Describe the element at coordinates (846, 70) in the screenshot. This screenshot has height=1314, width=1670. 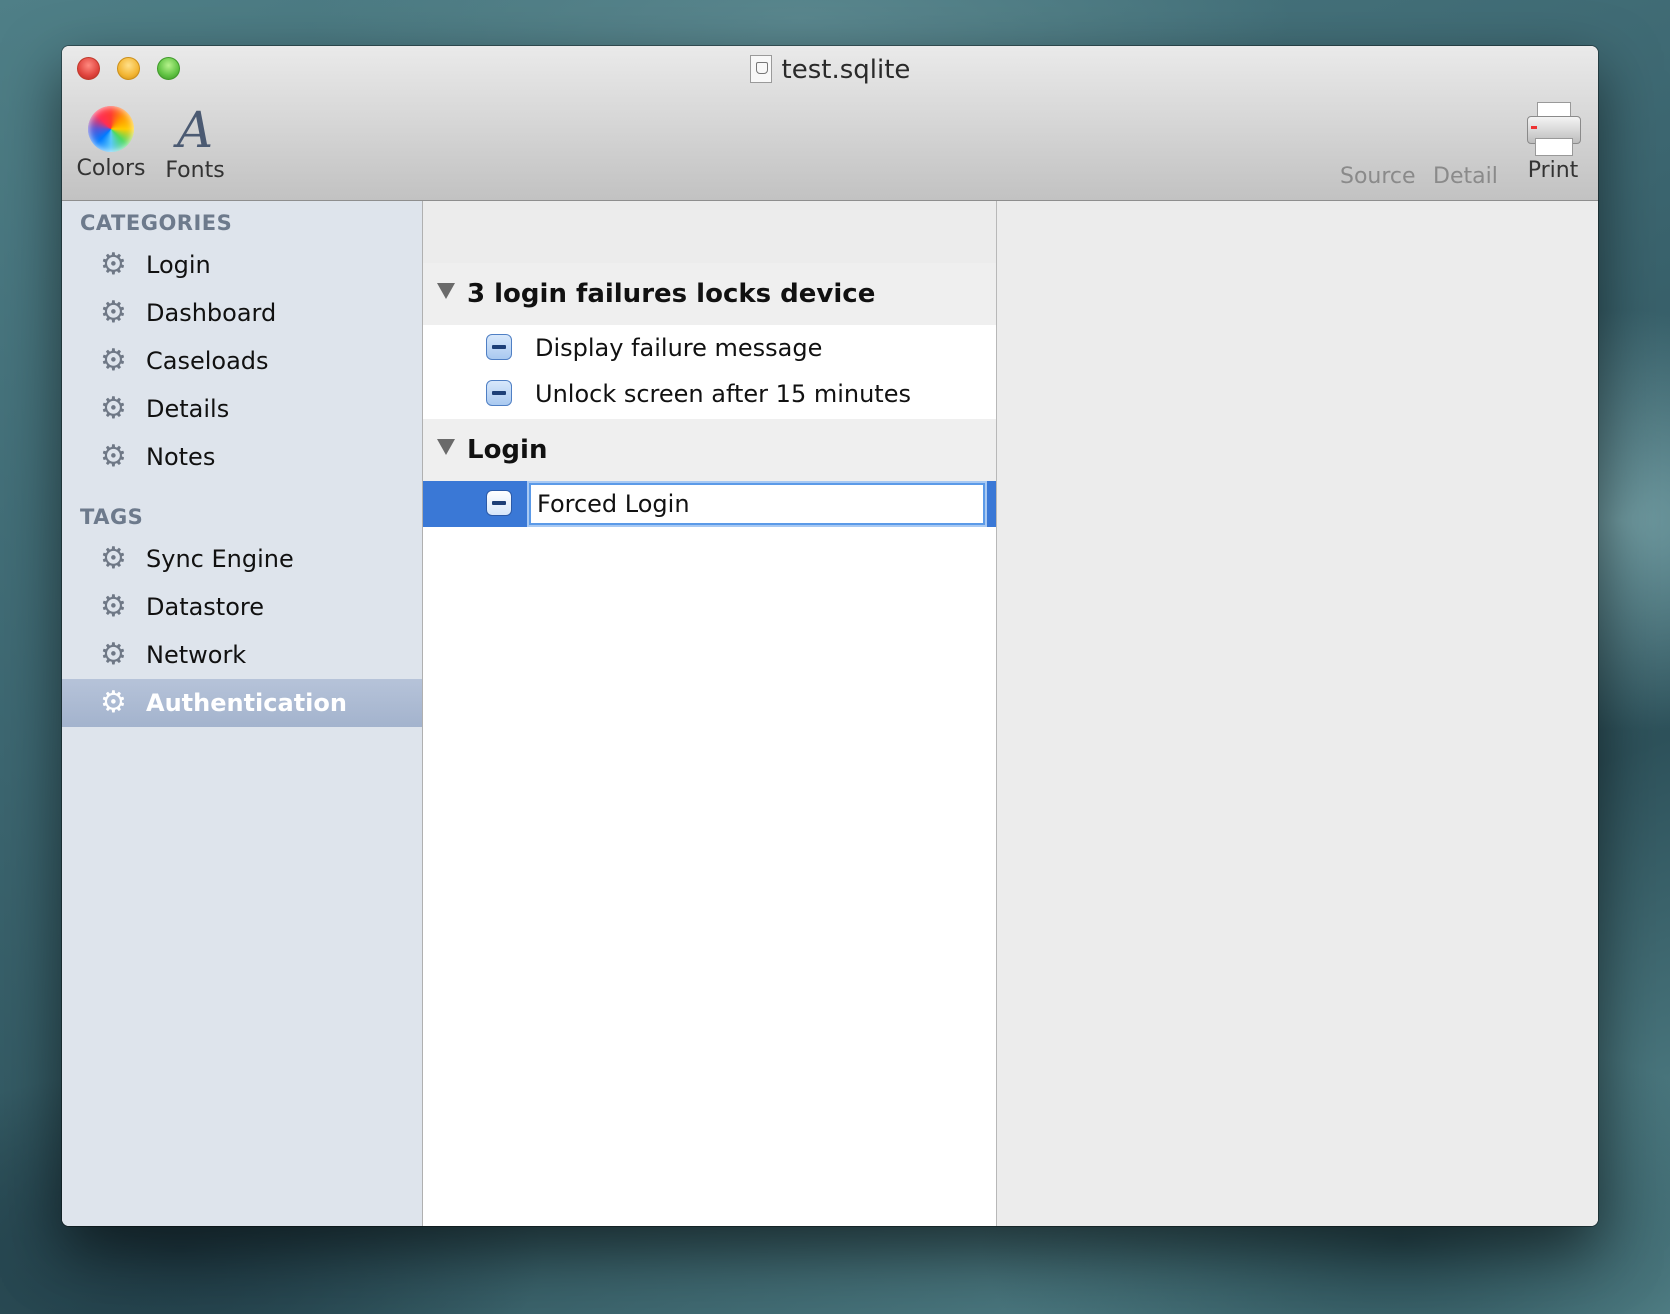
I see `window-title-text: test.sqlite` at that location.